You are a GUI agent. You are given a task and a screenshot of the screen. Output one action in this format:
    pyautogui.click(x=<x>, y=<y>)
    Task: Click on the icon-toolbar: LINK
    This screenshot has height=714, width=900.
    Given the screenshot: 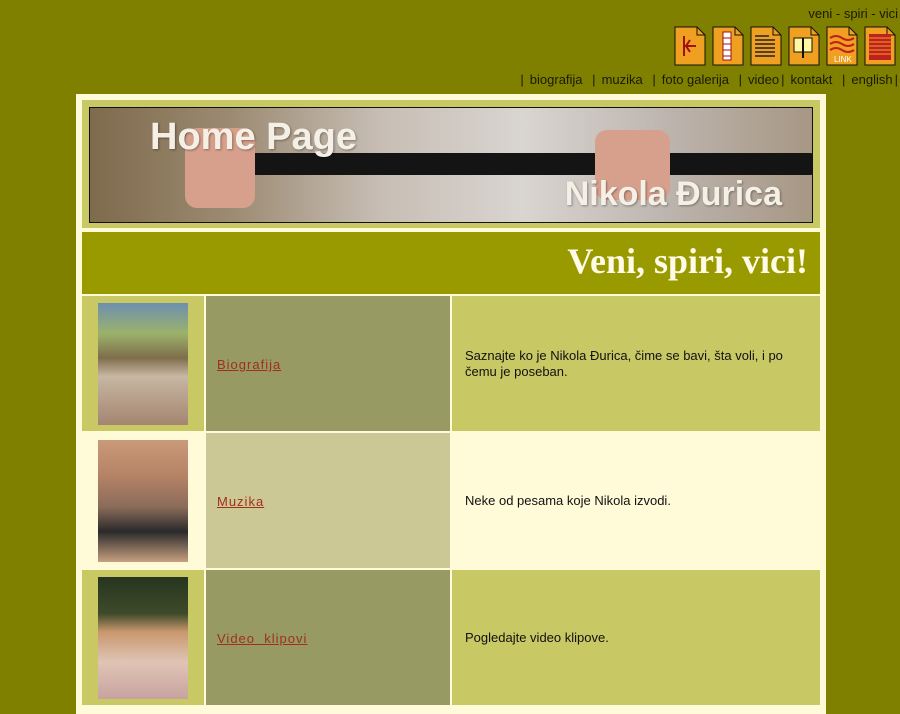 What is the action you would take?
    pyautogui.click(x=785, y=46)
    